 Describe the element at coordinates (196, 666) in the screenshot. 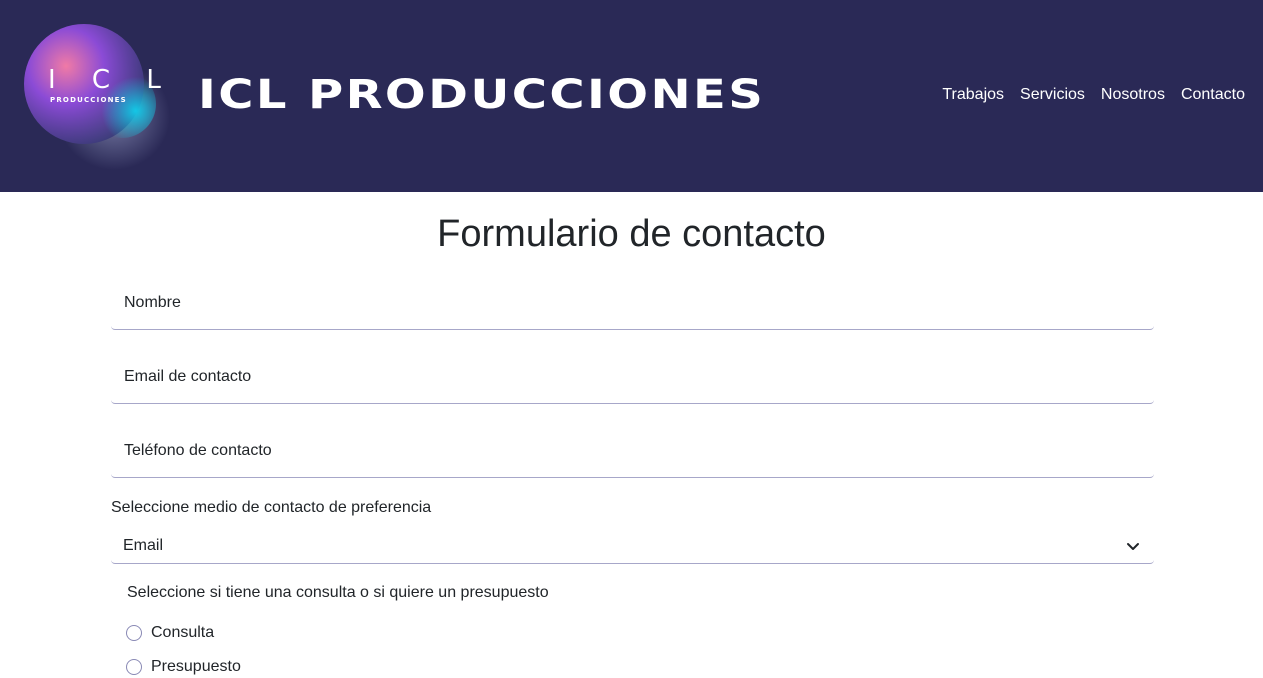

I see `radio-label-presupuesto: Presupuesto` at that location.